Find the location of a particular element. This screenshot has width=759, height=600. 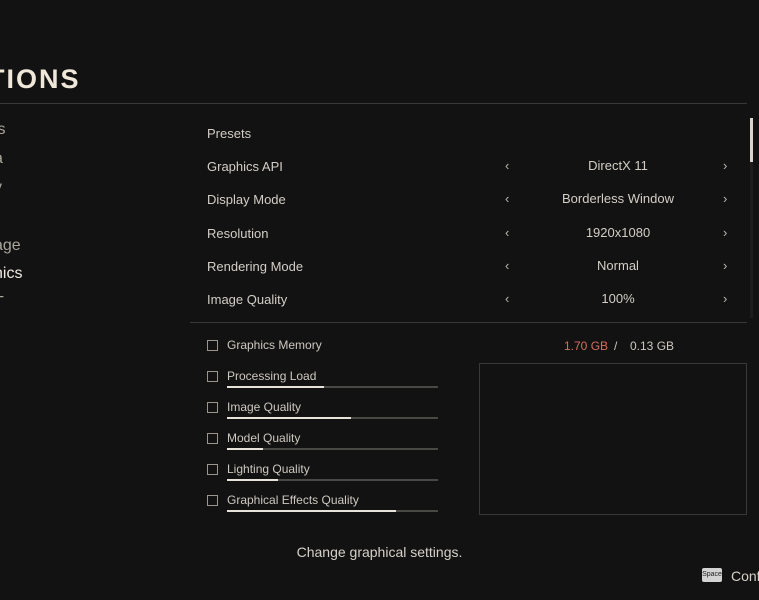

lighting-quality-checkbox is located at coordinates (212, 469).